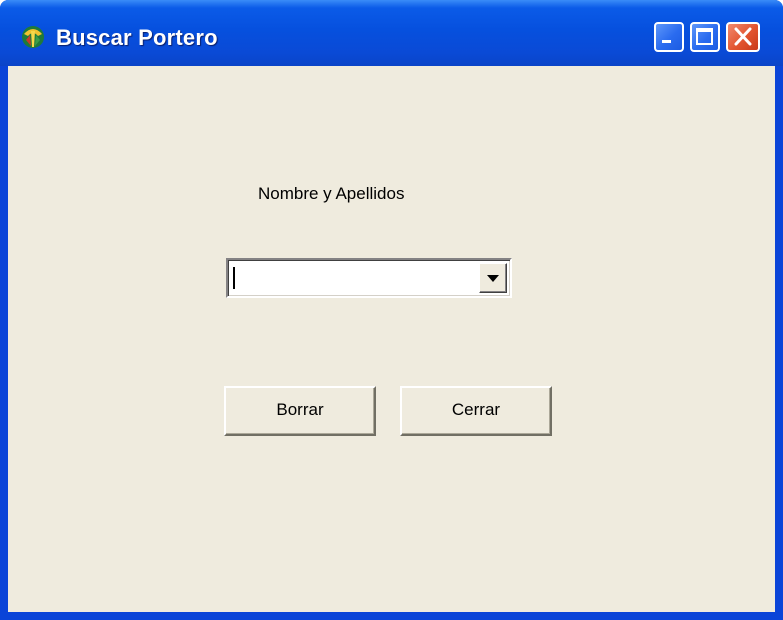  I want to click on text-caret, so click(234, 278).